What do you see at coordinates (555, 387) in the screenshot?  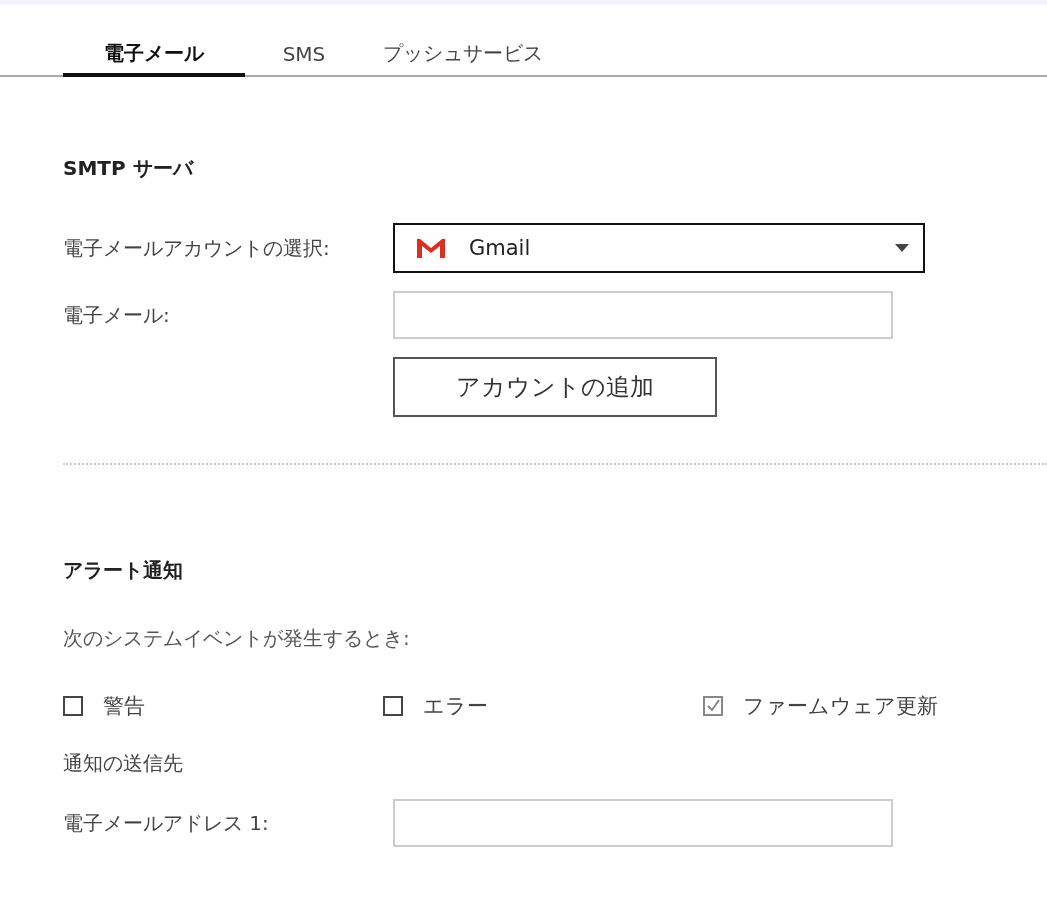 I see `add-account-button: アカウントの追加` at bounding box center [555, 387].